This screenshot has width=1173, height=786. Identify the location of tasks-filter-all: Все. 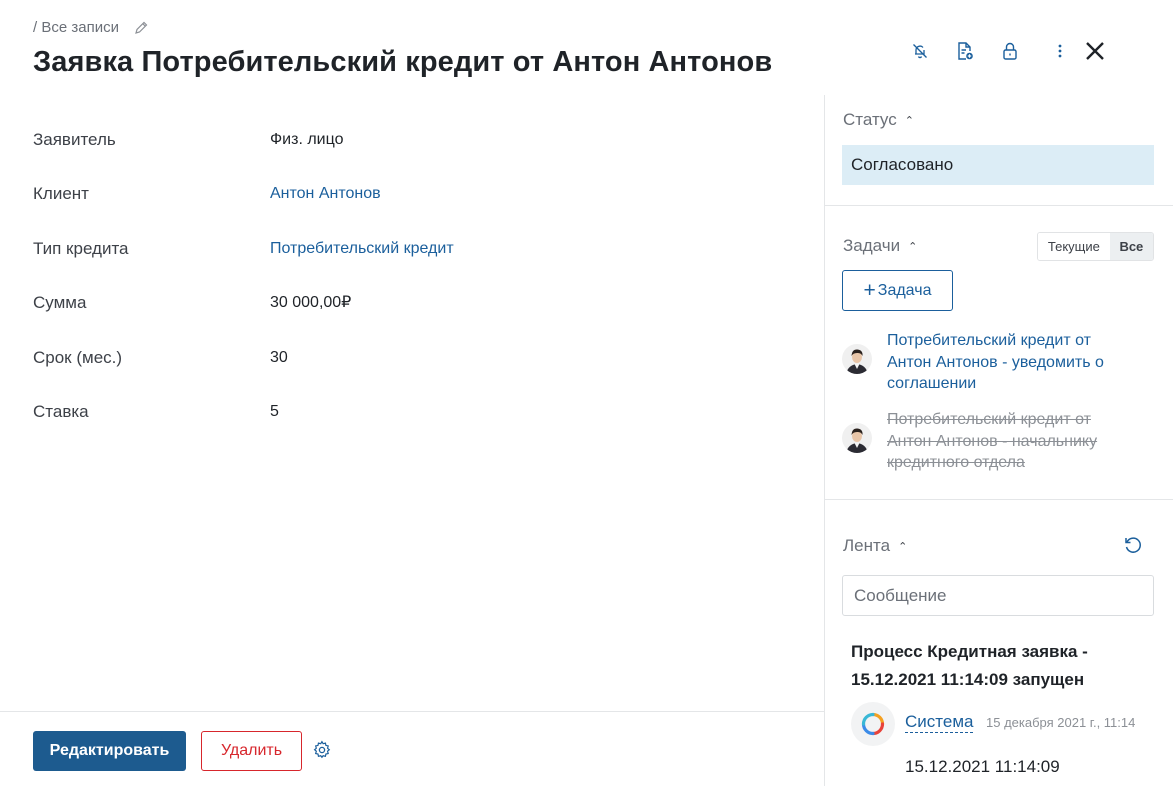
(1131, 246).